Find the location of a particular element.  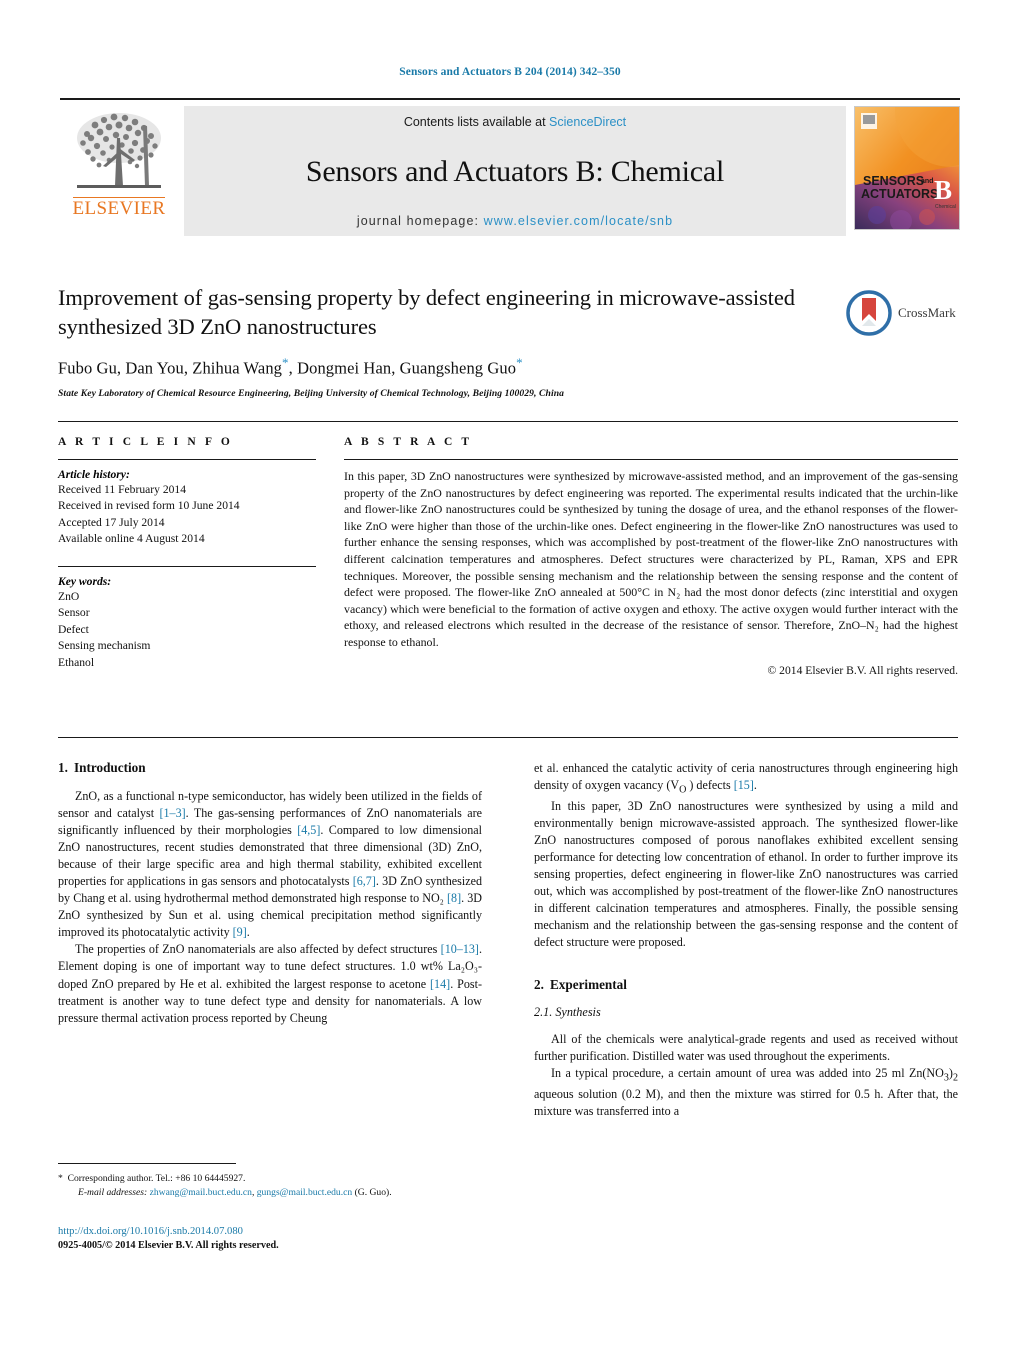

authors-part-2: , Dongmei Han, Guangsheng Guo is located at coordinates (402, 368).